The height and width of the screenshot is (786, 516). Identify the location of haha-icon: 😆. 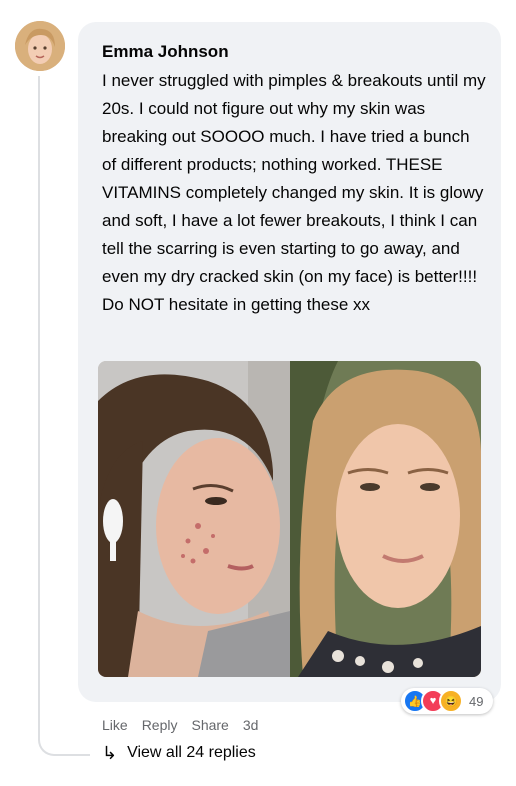
(451, 701).